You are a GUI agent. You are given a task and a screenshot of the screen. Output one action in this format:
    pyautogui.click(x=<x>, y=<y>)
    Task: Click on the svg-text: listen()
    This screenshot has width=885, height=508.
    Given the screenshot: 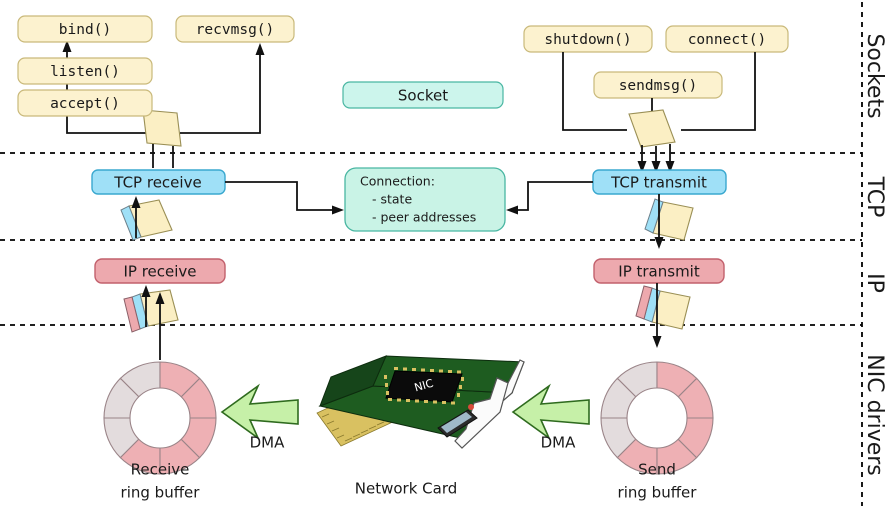 What is the action you would take?
    pyautogui.click(x=85, y=72)
    